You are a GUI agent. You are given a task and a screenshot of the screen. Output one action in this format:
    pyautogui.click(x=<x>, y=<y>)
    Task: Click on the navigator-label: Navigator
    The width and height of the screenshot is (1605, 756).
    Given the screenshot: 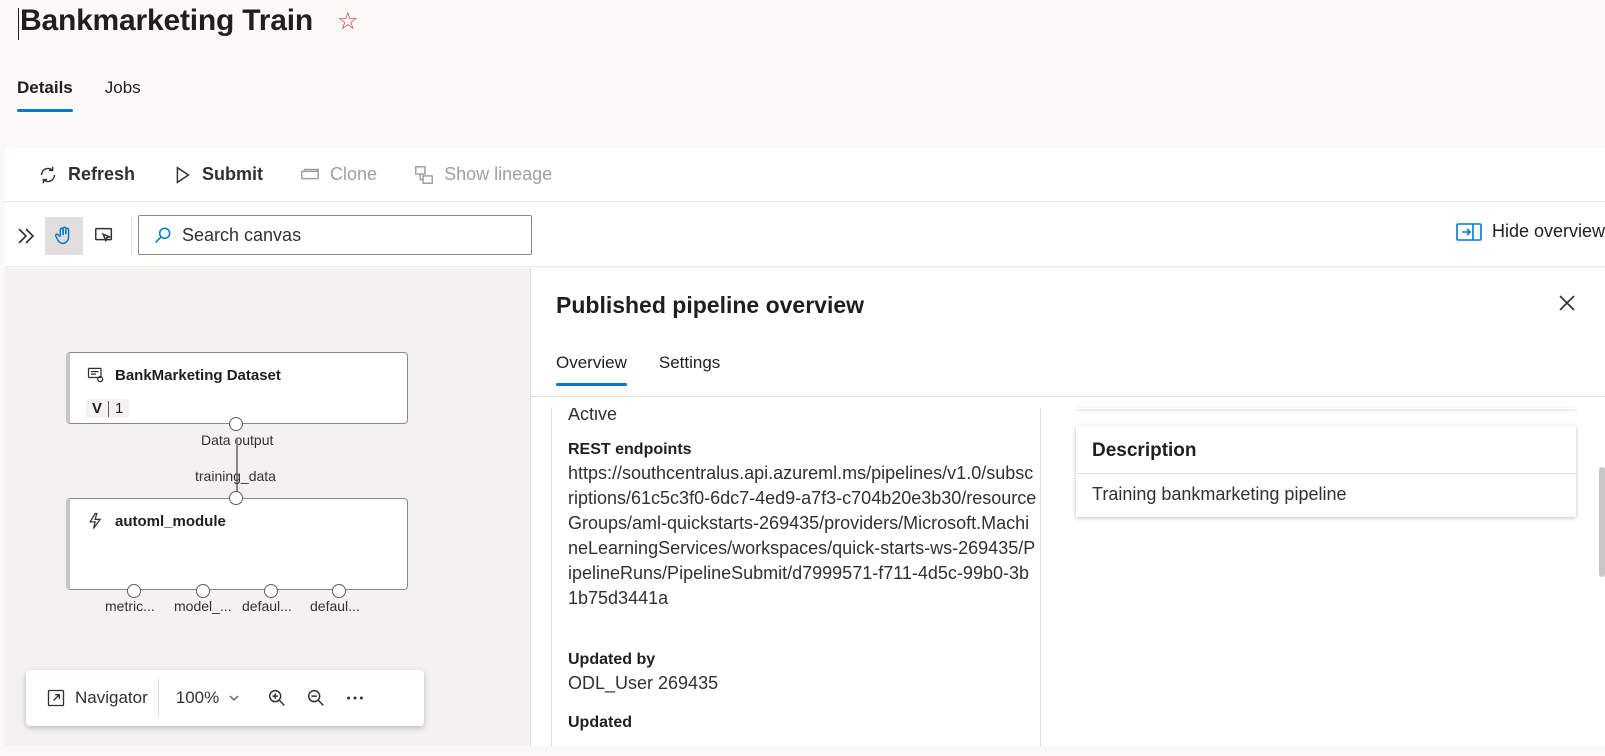 What is the action you would take?
    pyautogui.click(x=111, y=697)
    